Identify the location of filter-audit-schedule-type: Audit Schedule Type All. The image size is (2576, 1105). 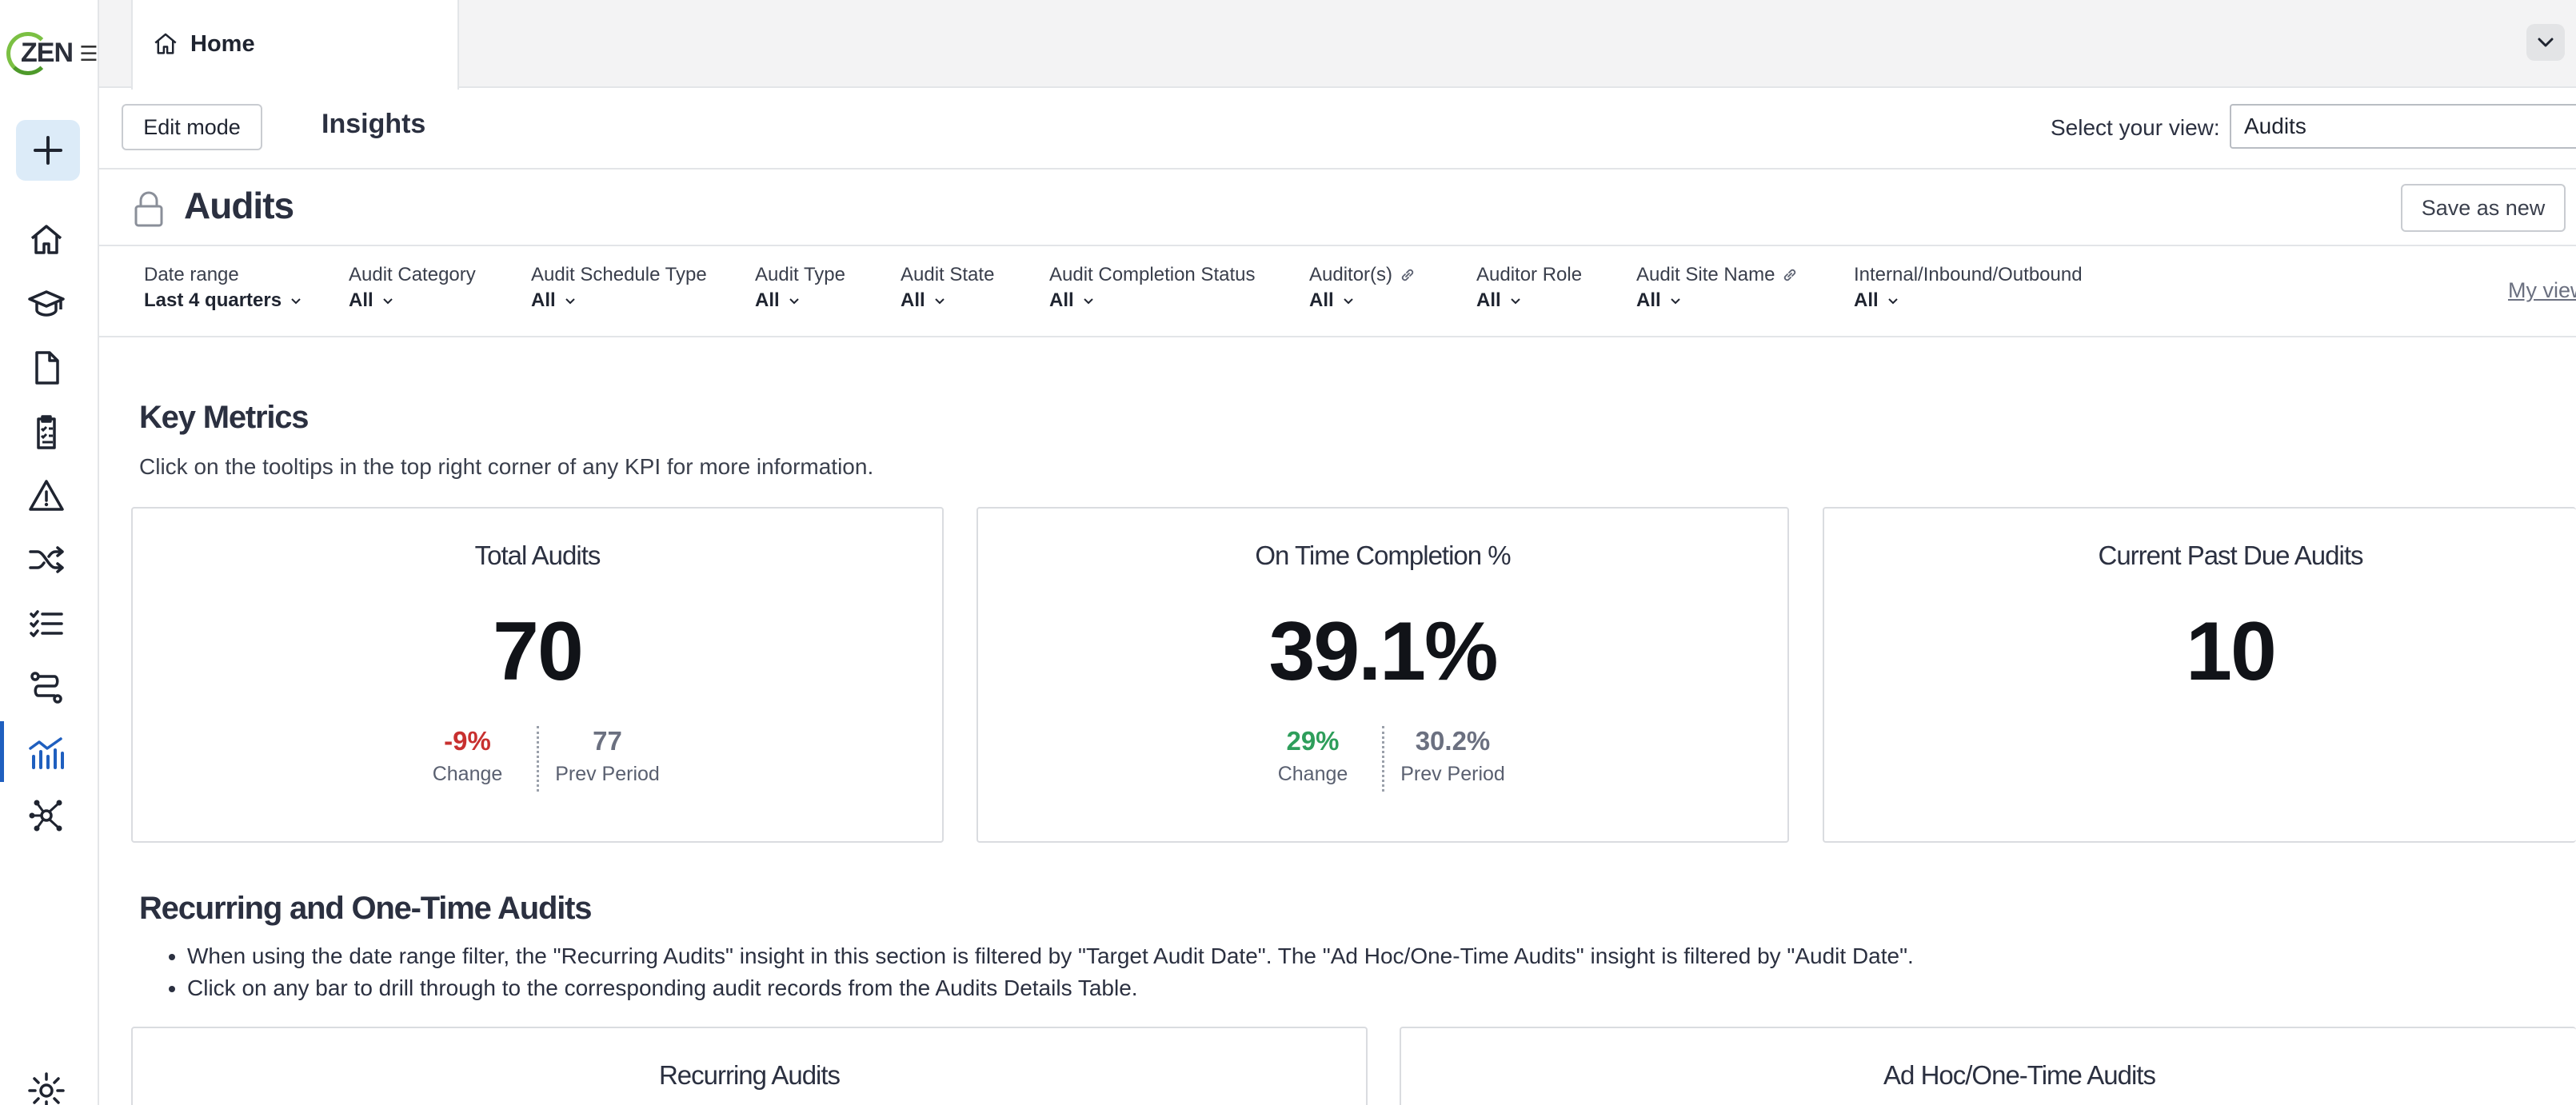
(619, 288).